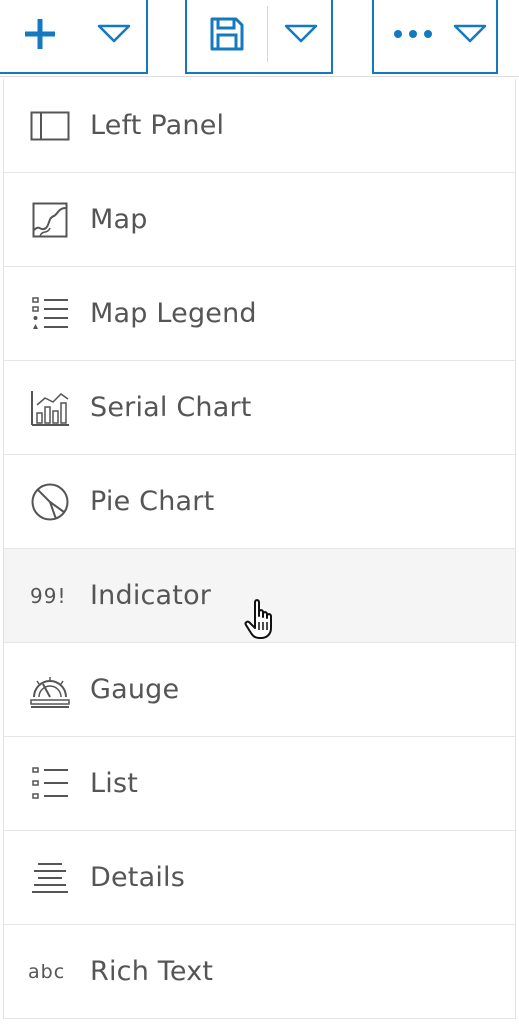  Describe the element at coordinates (258, 619) in the screenshot. I see `hand-pointer-cursor-icon` at that location.